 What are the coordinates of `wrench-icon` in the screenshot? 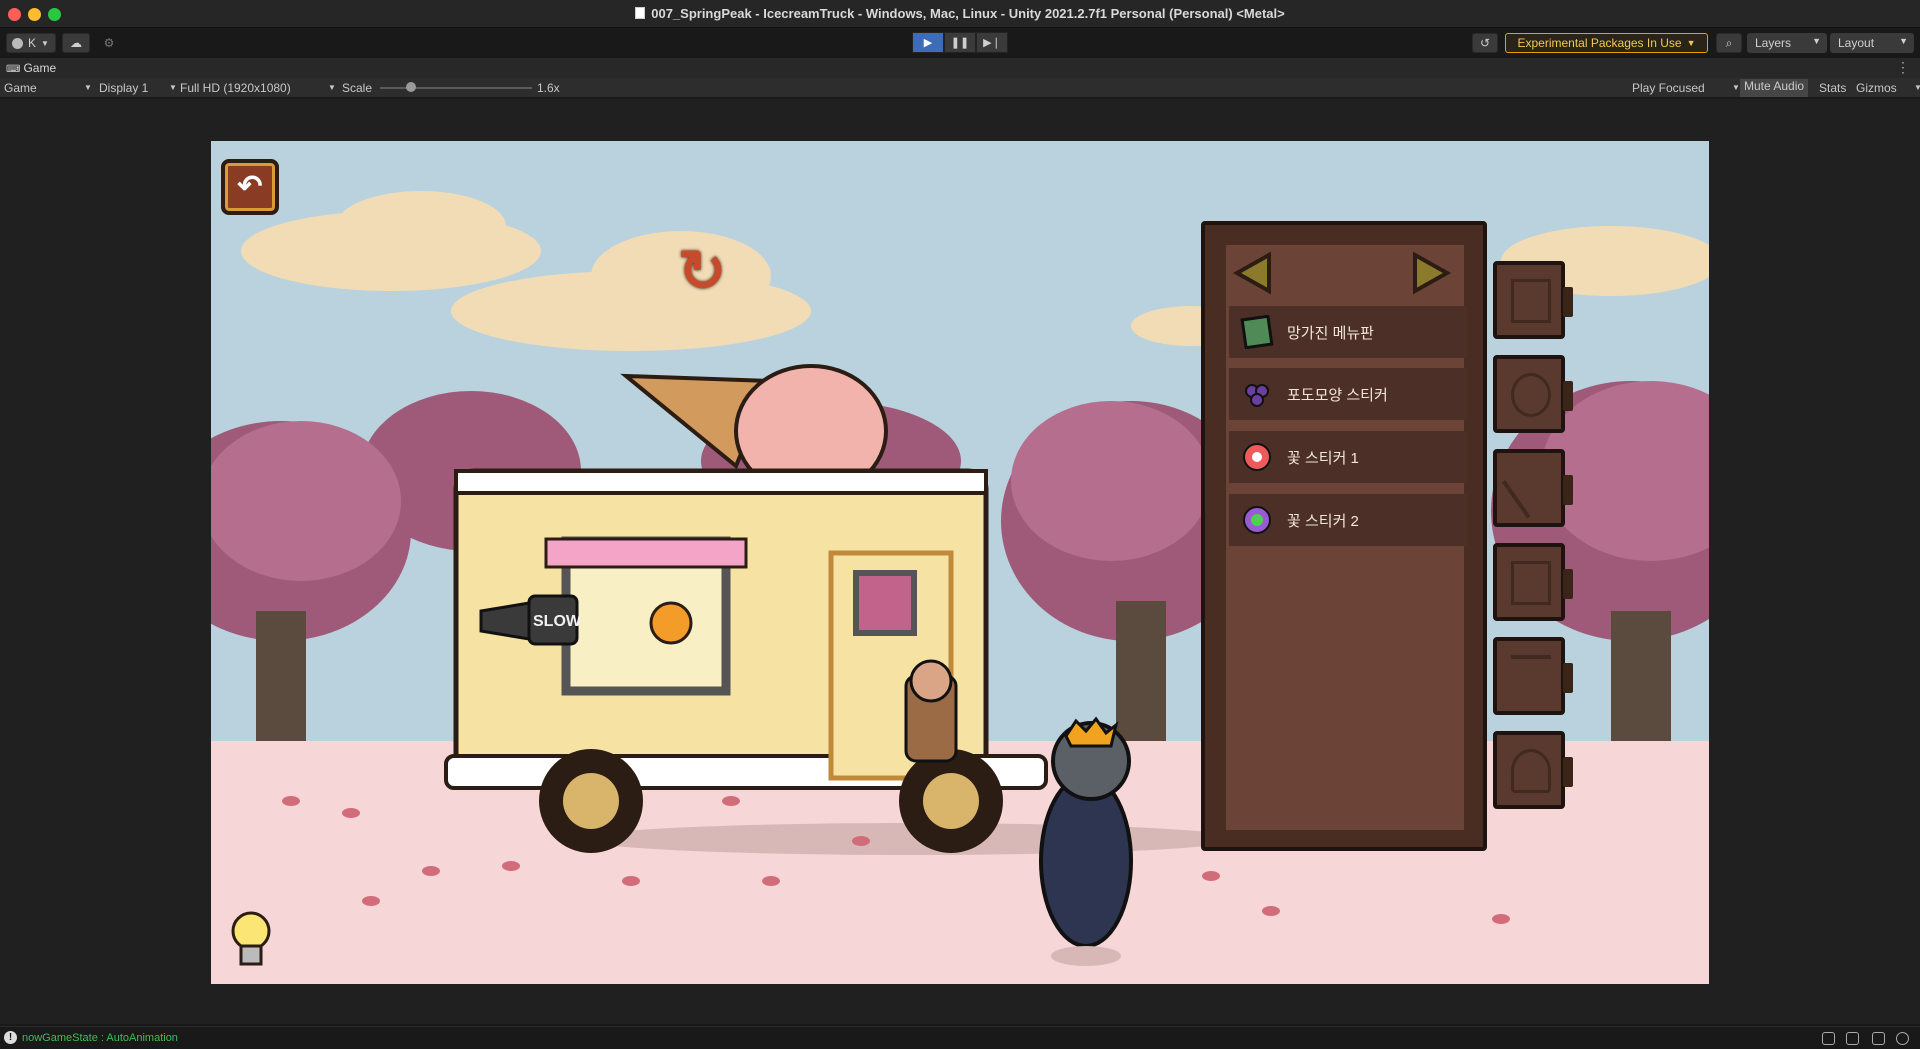 It's located at (1531, 489).